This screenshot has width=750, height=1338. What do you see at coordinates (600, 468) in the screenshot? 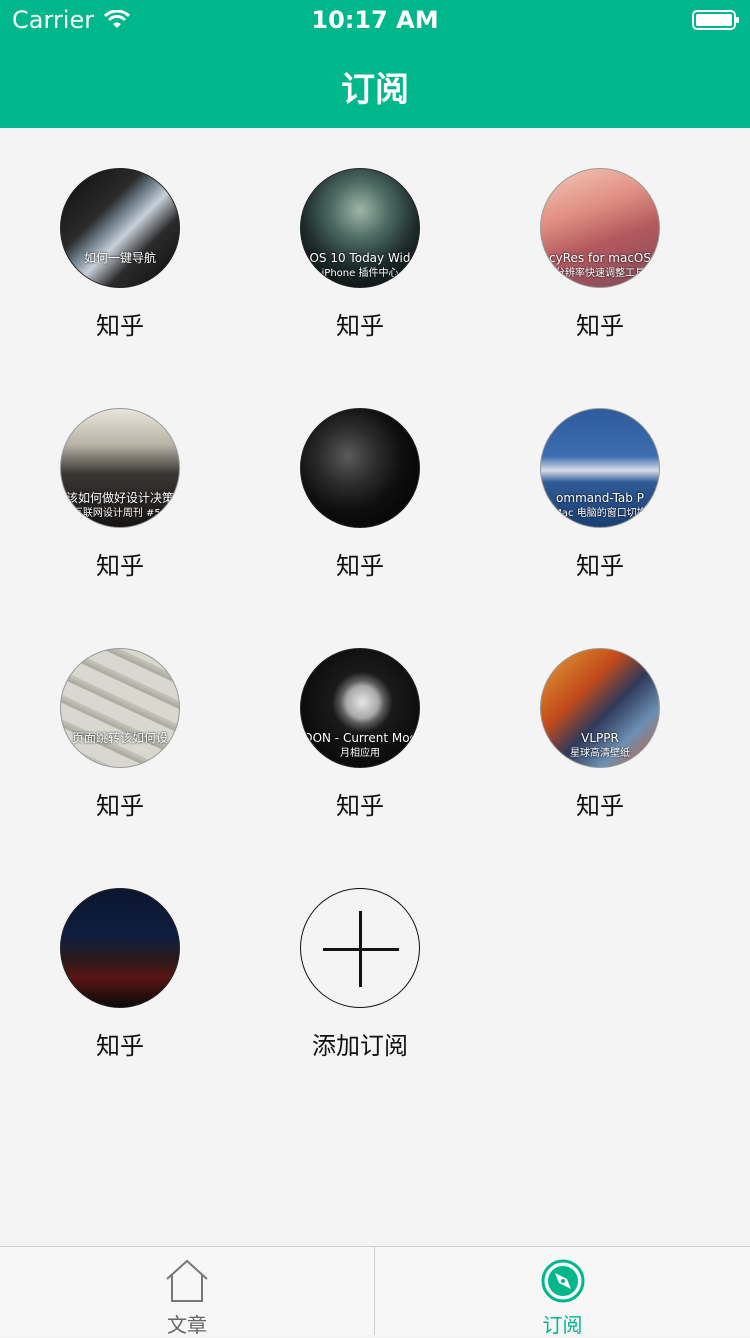
I see `subscription-thumbnail: ommand-Tab P Mac 电脑的窗口切换` at bounding box center [600, 468].